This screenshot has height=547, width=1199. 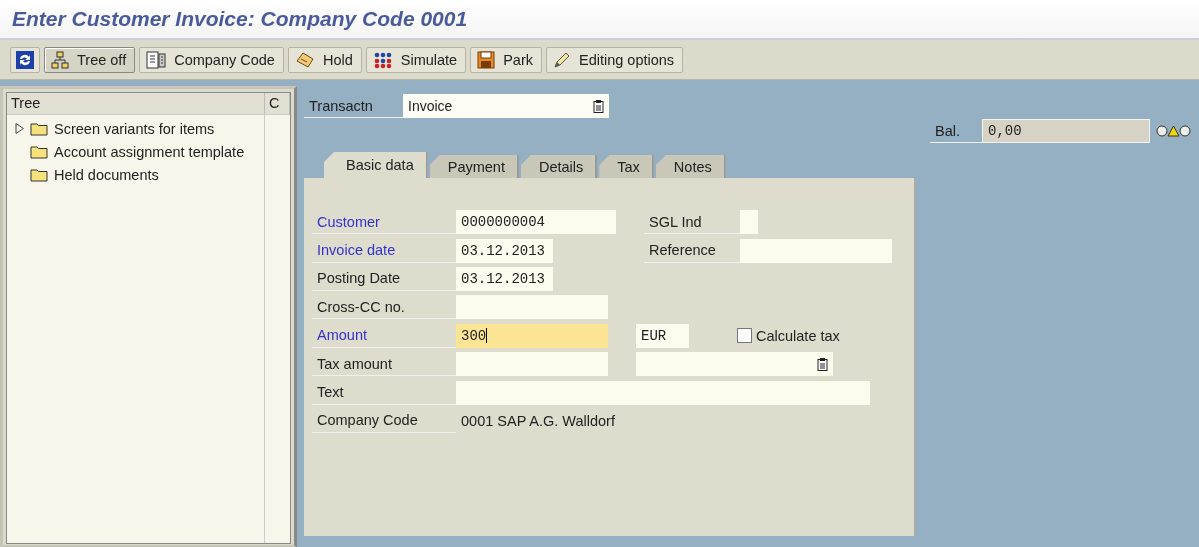 I want to click on toolbar-button: Simulate, so click(x=416, y=59).